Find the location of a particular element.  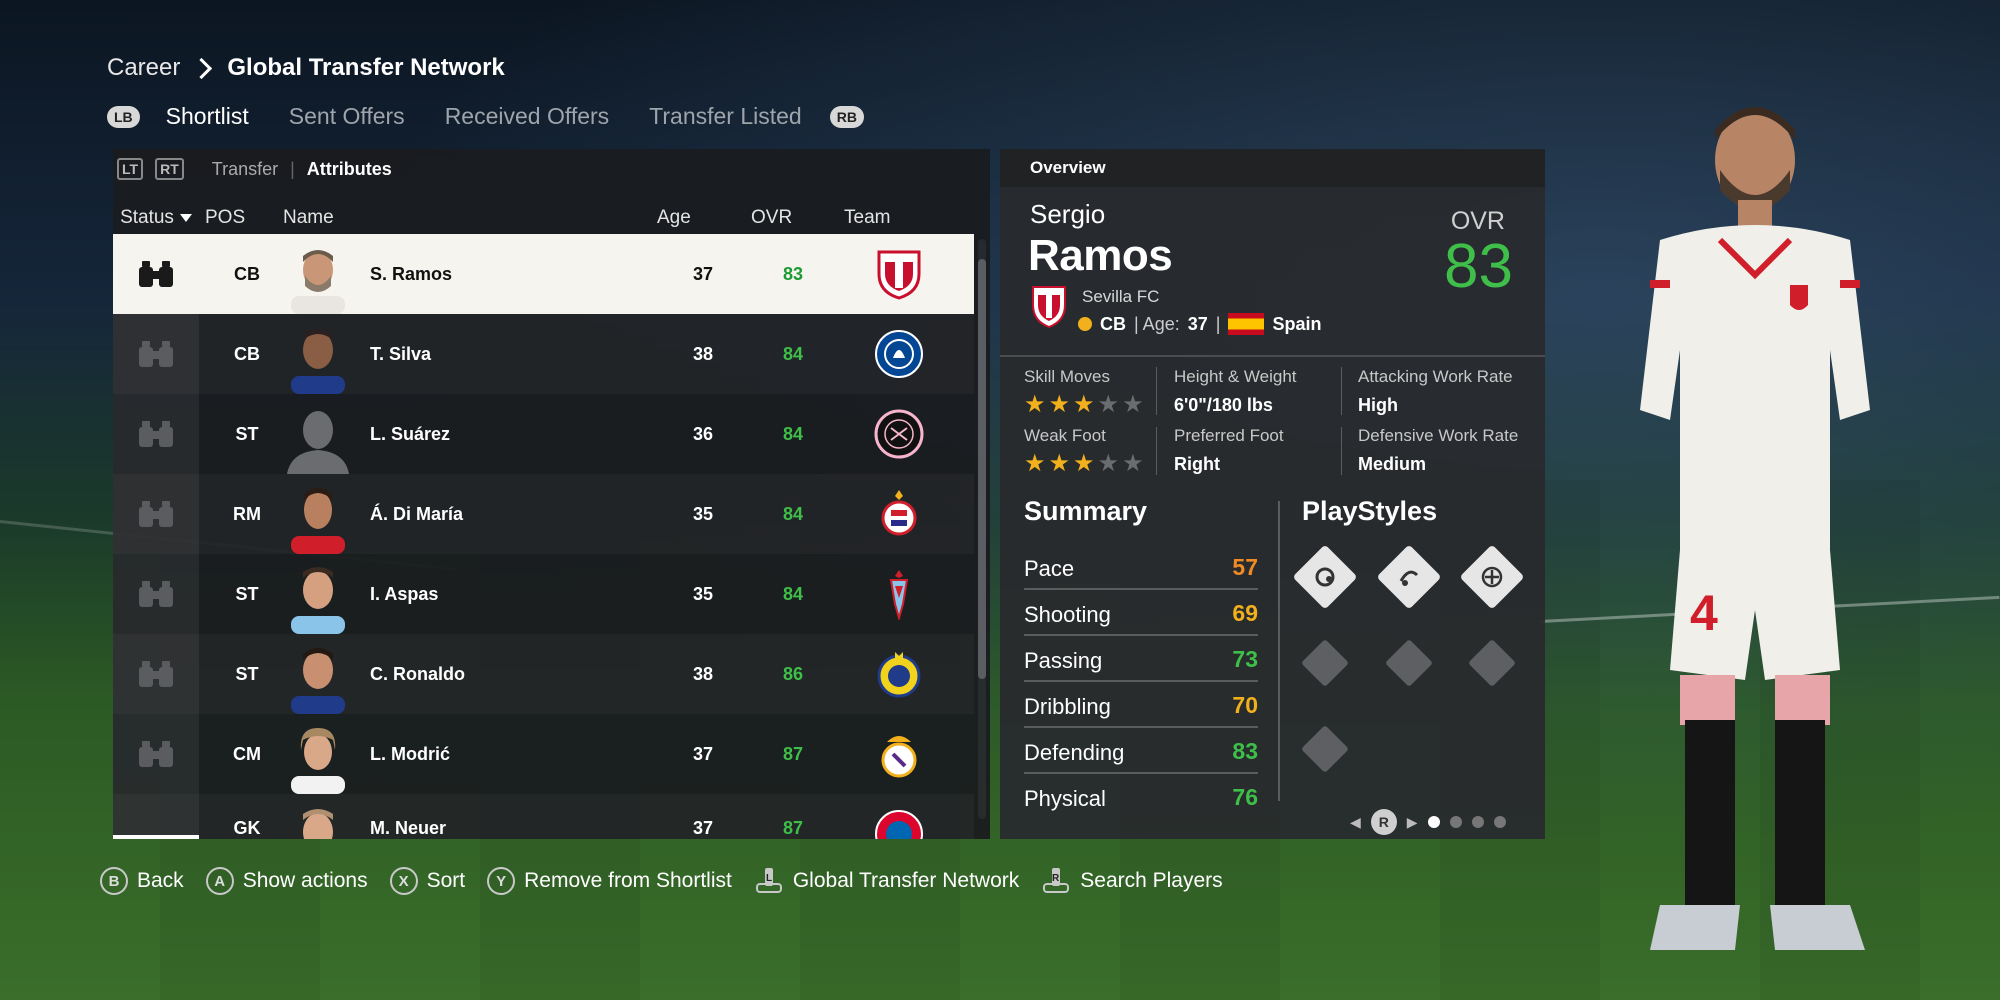

height-weight: Height & Weight 6'0"/180 lbs is located at coordinates (1235, 391).